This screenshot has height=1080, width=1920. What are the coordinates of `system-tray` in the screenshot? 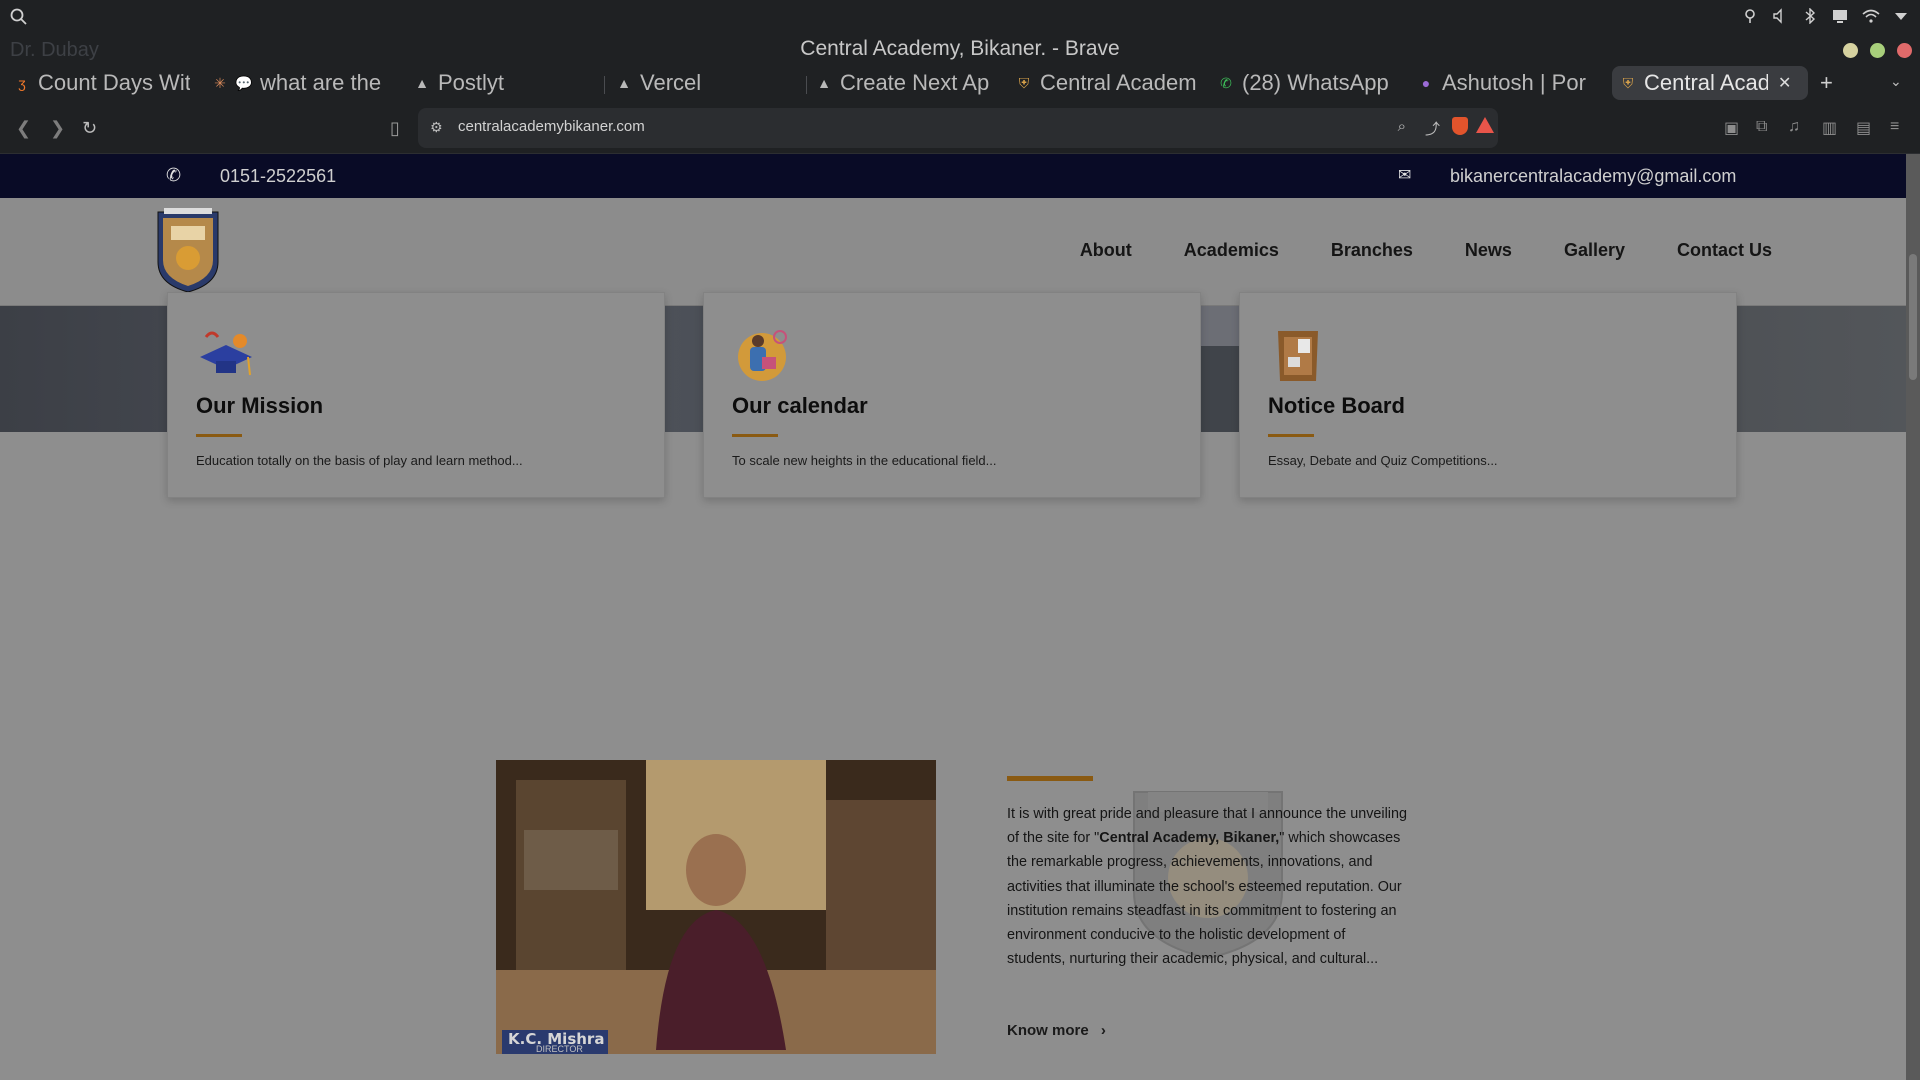 It's located at (1825, 16).